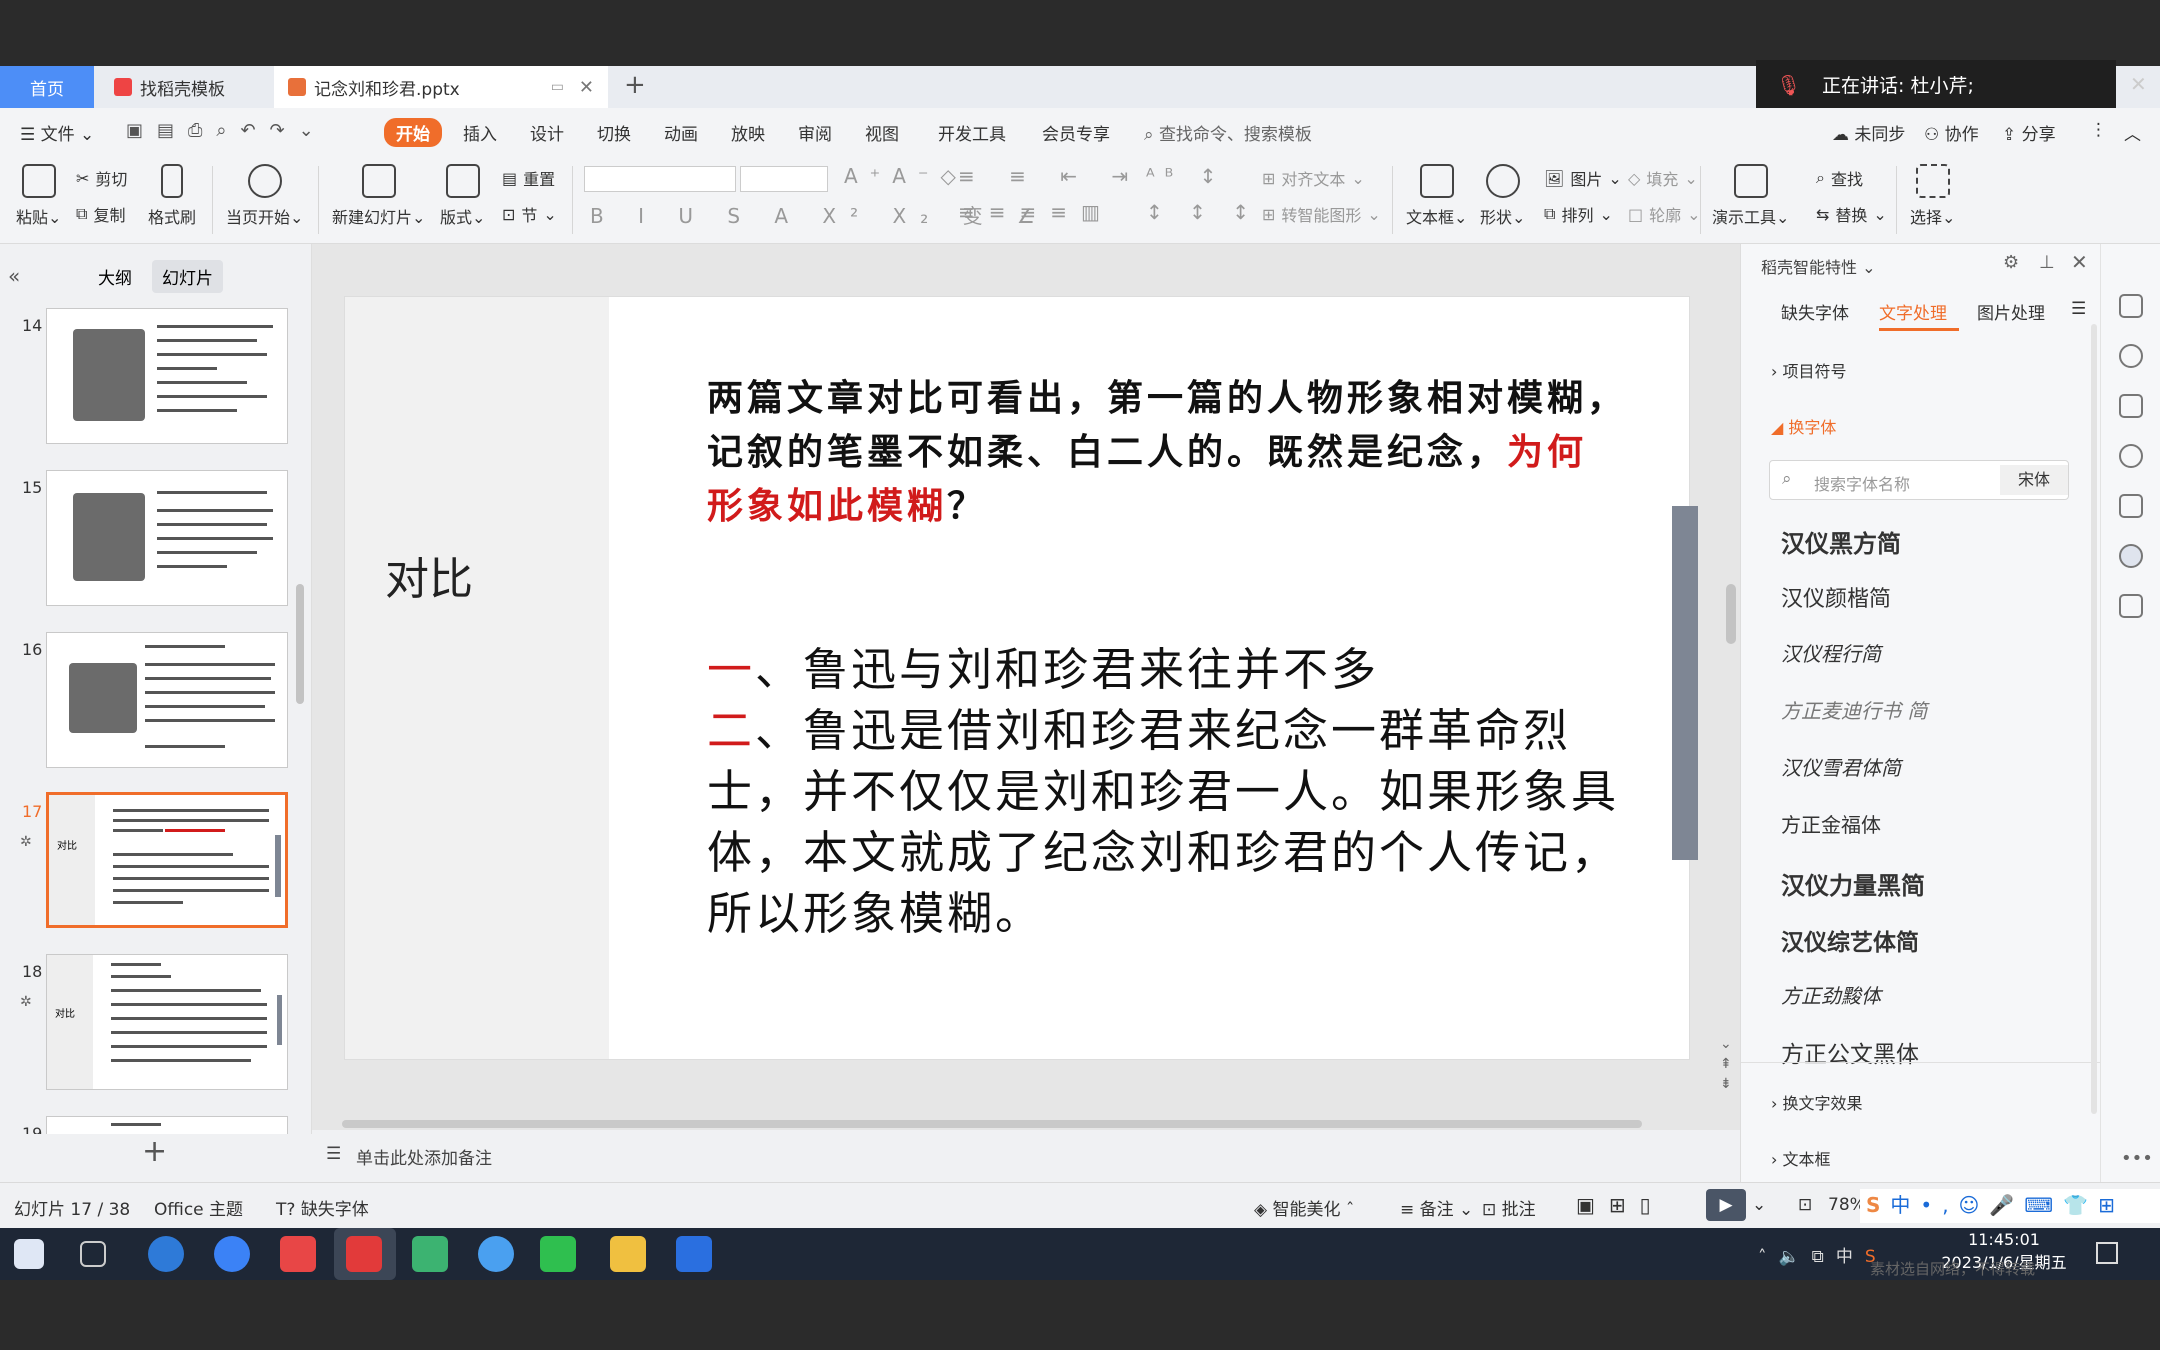 The image size is (2160, 1350). What do you see at coordinates (614, 132) in the screenshot?
I see `menu-transition: 切换` at bounding box center [614, 132].